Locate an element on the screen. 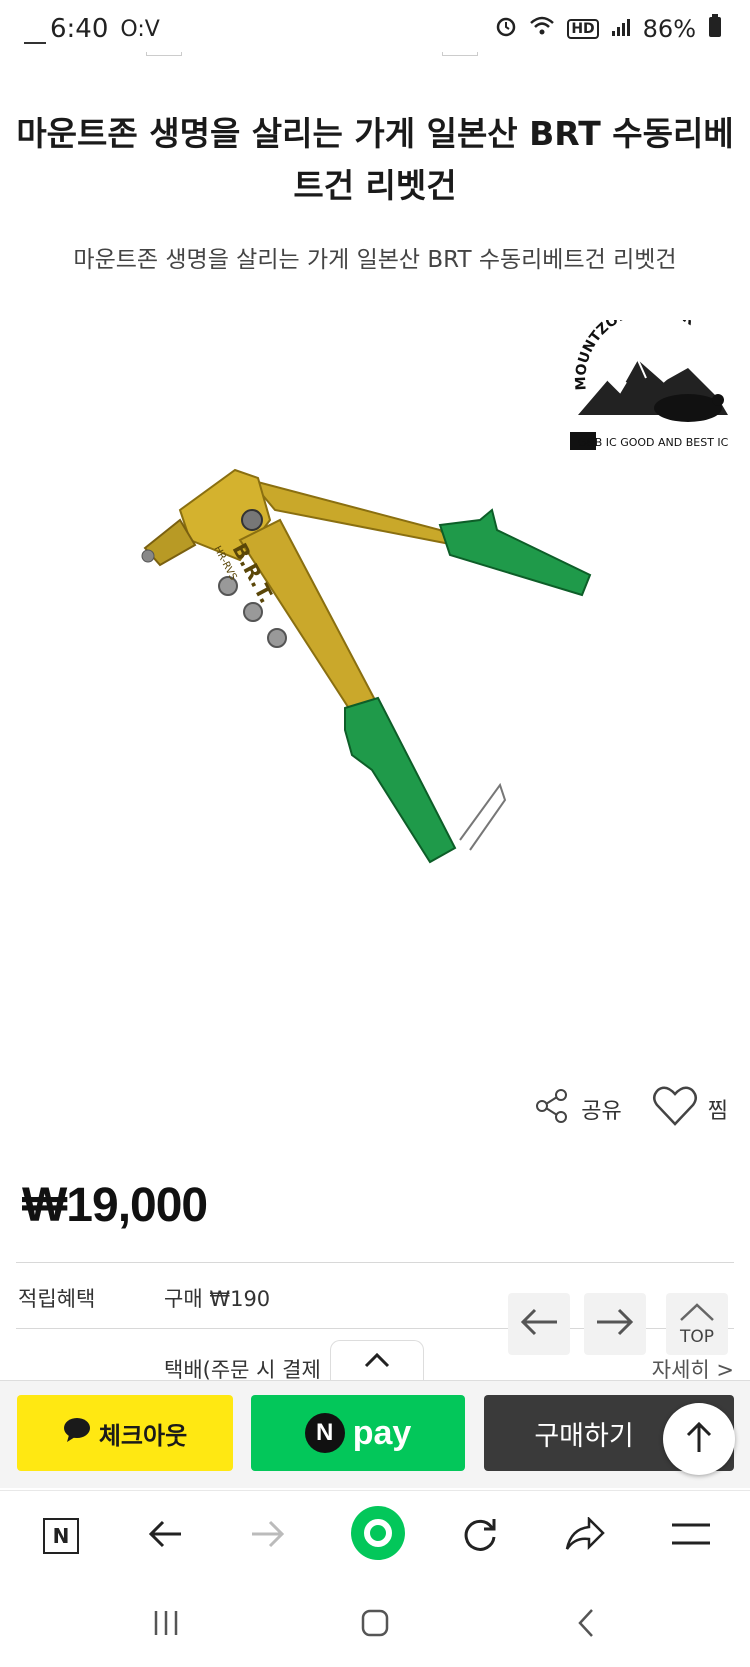 The width and height of the screenshot is (750, 1667). naver-n-icon: N is located at coordinates (61, 1536).